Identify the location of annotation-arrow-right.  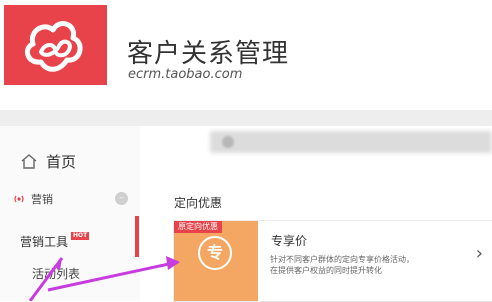
(113, 276).